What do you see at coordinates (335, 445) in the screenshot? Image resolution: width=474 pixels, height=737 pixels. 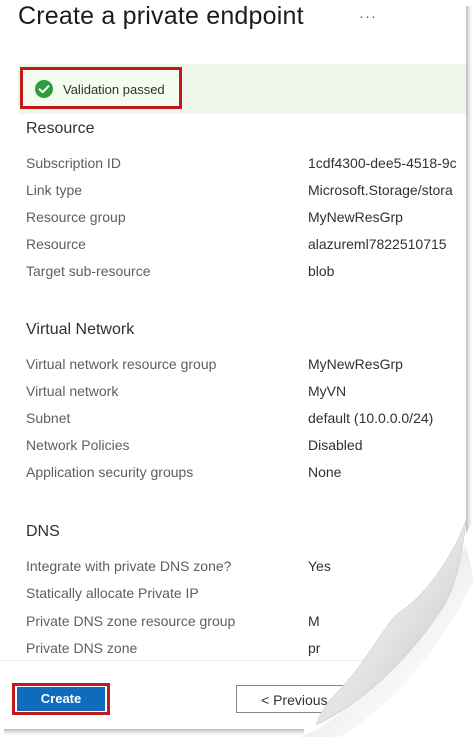 I see `value-network-policies: Disabled` at bounding box center [335, 445].